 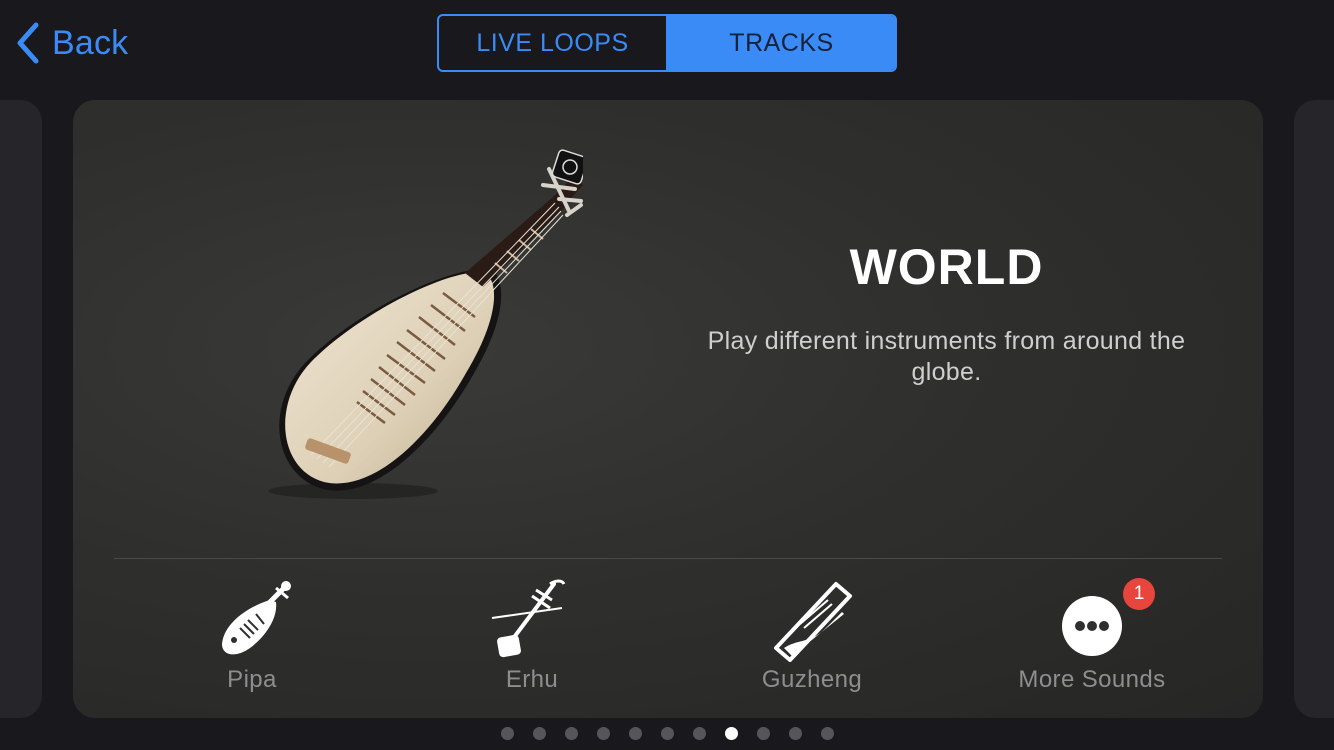 I want to click on sound-label-guzheng: Guzheng, so click(x=812, y=679).